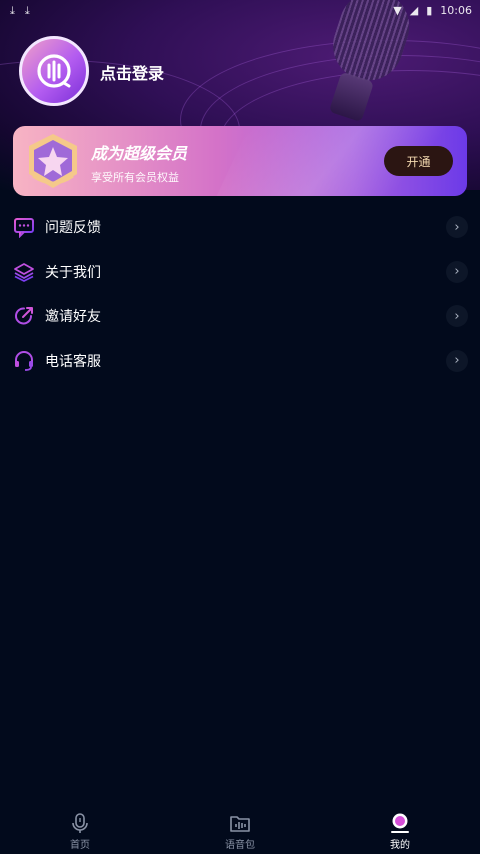 Image resolution: width=480 pixels, height=854 pixels. I want to click on avatar, so click(54, 71).